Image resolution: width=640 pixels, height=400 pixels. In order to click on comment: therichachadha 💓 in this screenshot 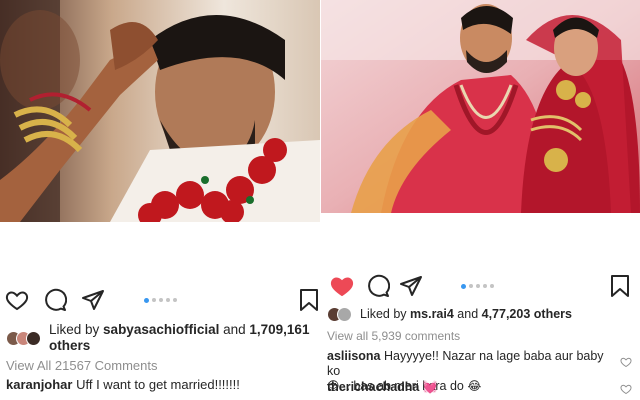, I will do `click(472, 387)`.